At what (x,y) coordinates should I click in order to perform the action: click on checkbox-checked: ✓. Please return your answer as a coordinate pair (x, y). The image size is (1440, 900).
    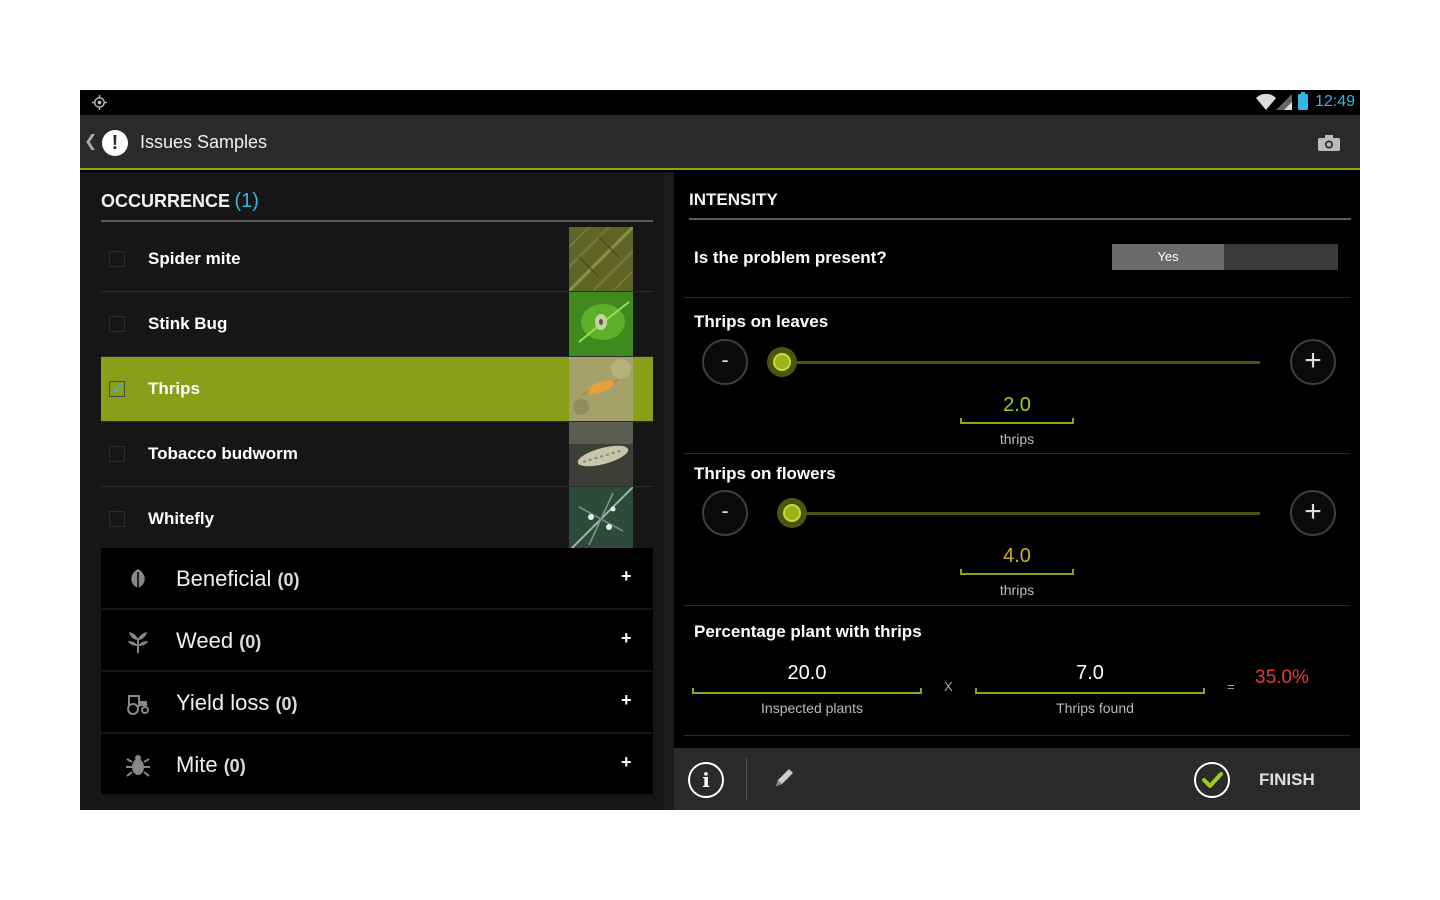
    Looking at the image, I should click on (118, 388).